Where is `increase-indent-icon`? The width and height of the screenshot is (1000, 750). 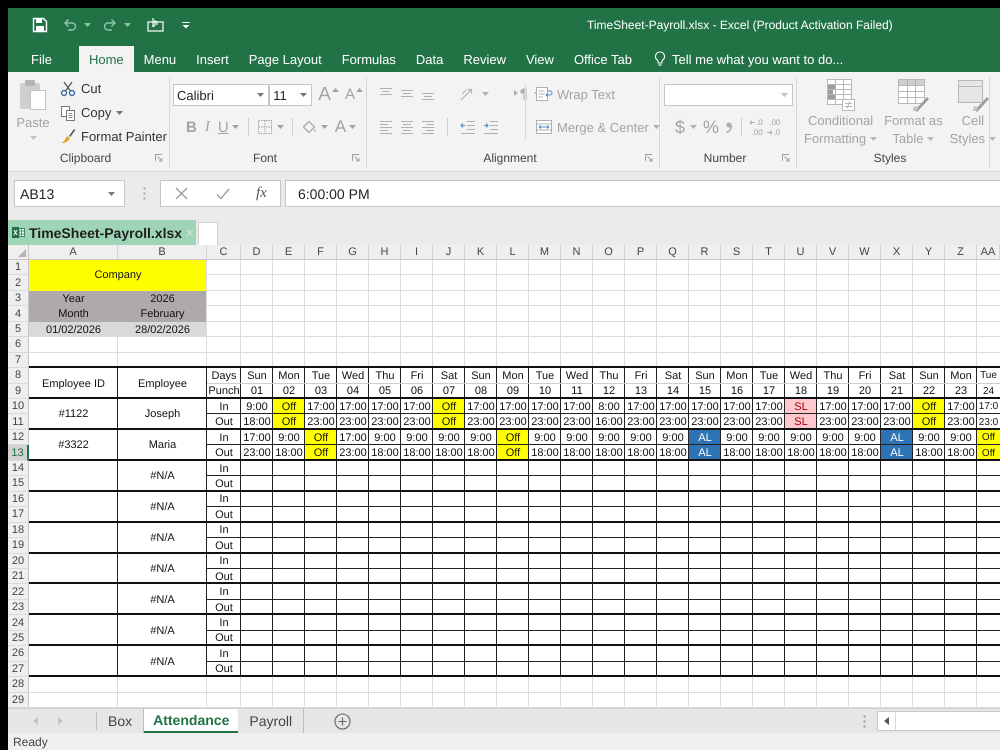
increase-indent-icon is located at coordinates (491, 127).